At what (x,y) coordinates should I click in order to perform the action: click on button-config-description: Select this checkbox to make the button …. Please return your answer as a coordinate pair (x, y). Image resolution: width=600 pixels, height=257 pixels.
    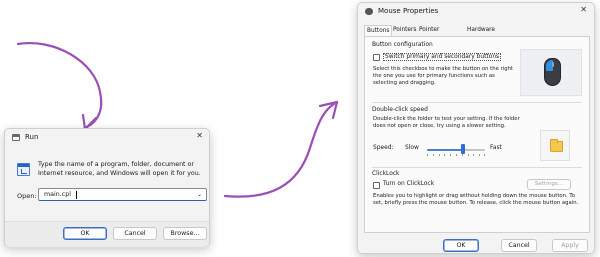
    Looking at the image, I should click on (443, 76).